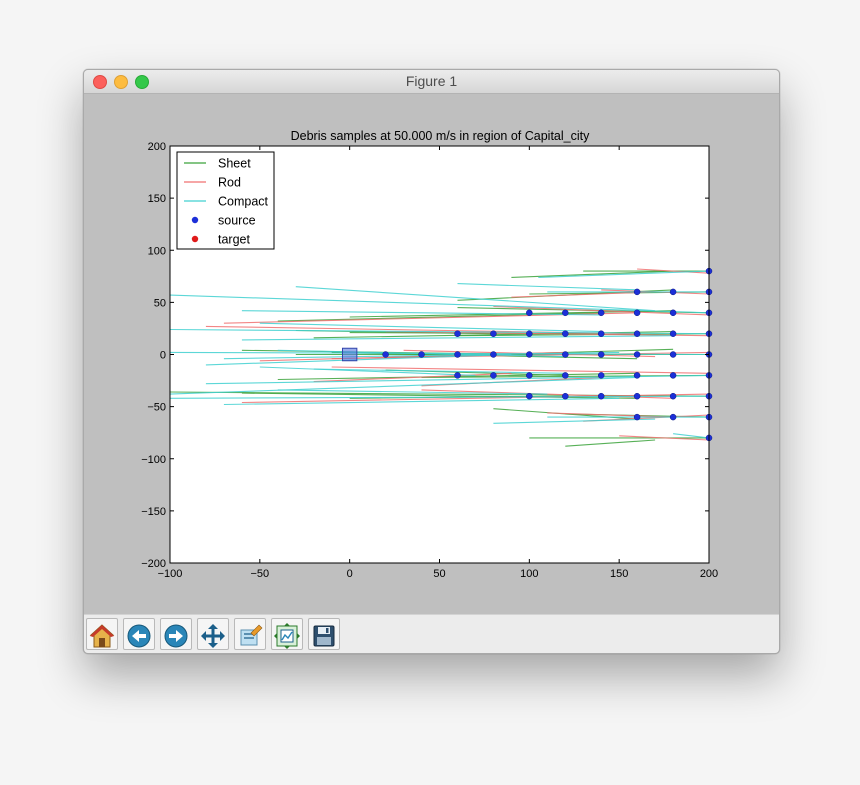 This screenshot has height=785, width=860. What do you see at coordinates (234, 164) in the screenshot?
I see `legend-label: Sheet` at bounding box center [234, 164].